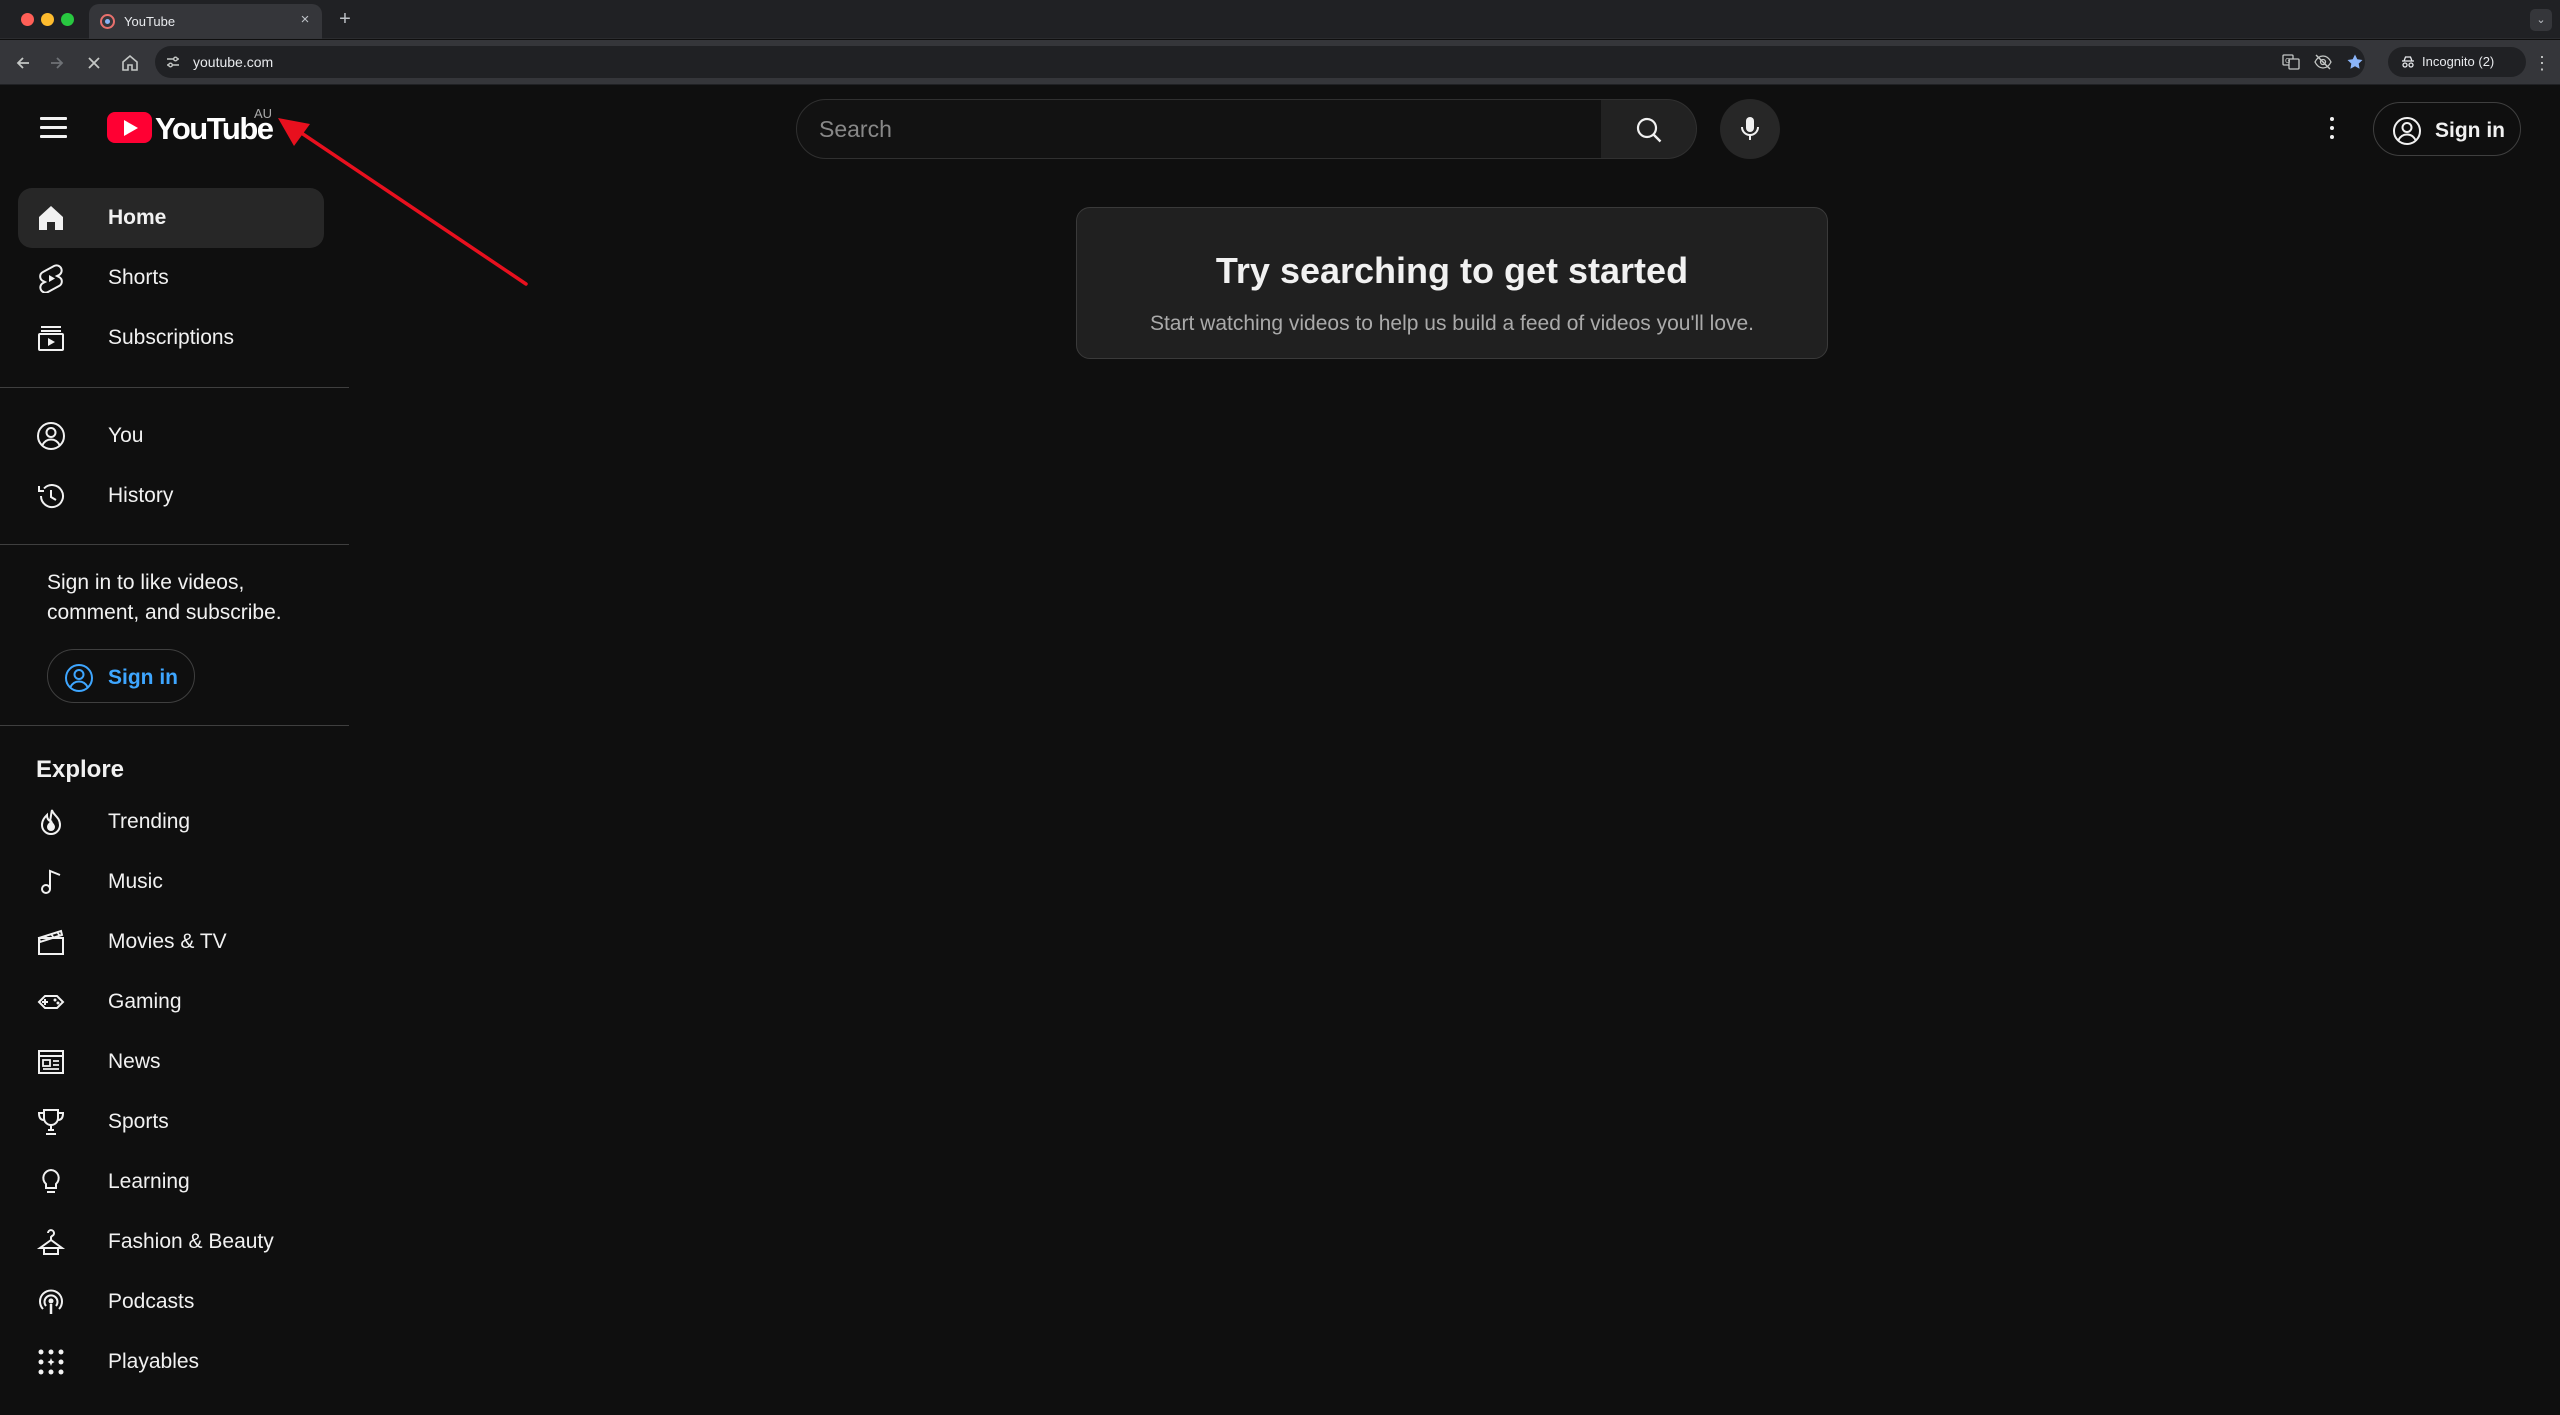 The width and height of the screenshot is (2560, 1415). Describe the element at coordinates (27, 19) in the screenshot. I see `window-close-button` at that location.